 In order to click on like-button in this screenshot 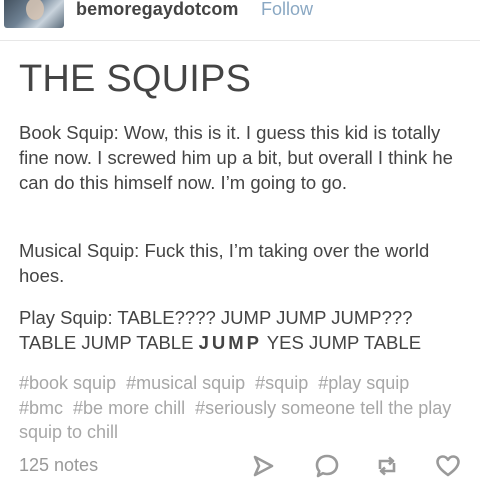, I will do `click(448, 466)`.